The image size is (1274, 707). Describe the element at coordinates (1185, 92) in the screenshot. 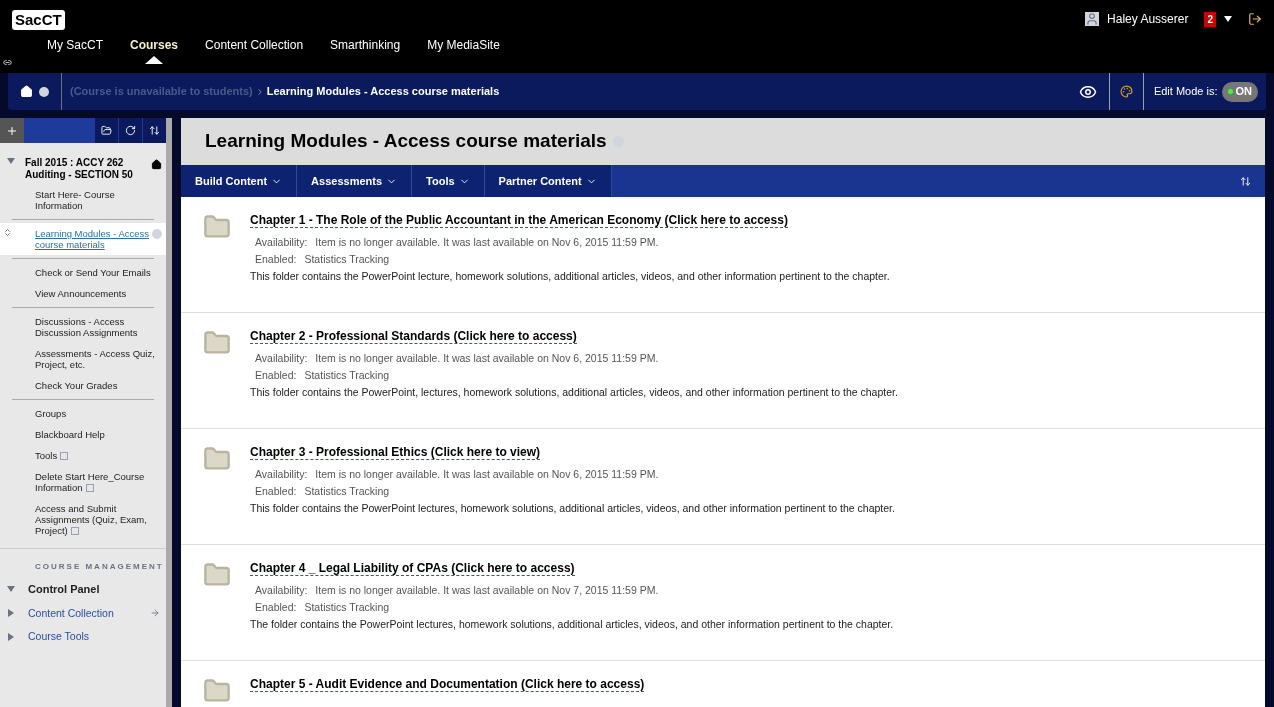

I see `edit-mode-label: Edit Mode is:` at that location.